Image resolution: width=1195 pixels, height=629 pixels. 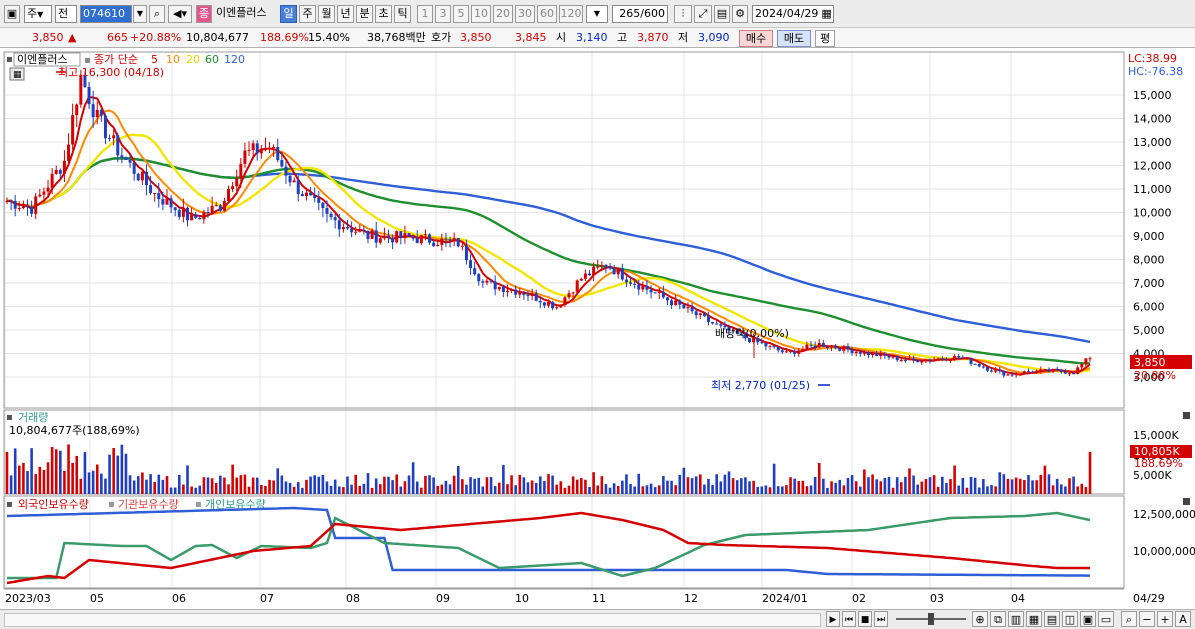 What do you see at coordinates (1088, 619) in the screenshot?
I see `window-stack-icon: ▣` at bounding box center [1088, 619].